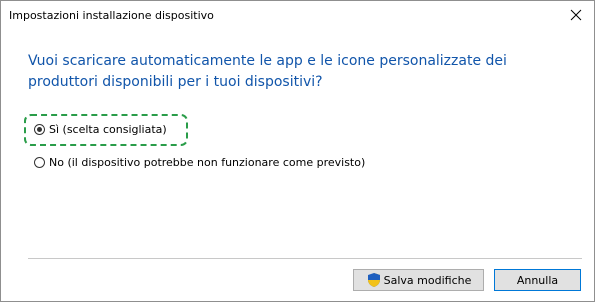 The width and height of the screenshot is (595, 302). What do you see at coordinates (373, 280) in the screenshot?
I see `shield-icon` at bounding box center [373, 280].